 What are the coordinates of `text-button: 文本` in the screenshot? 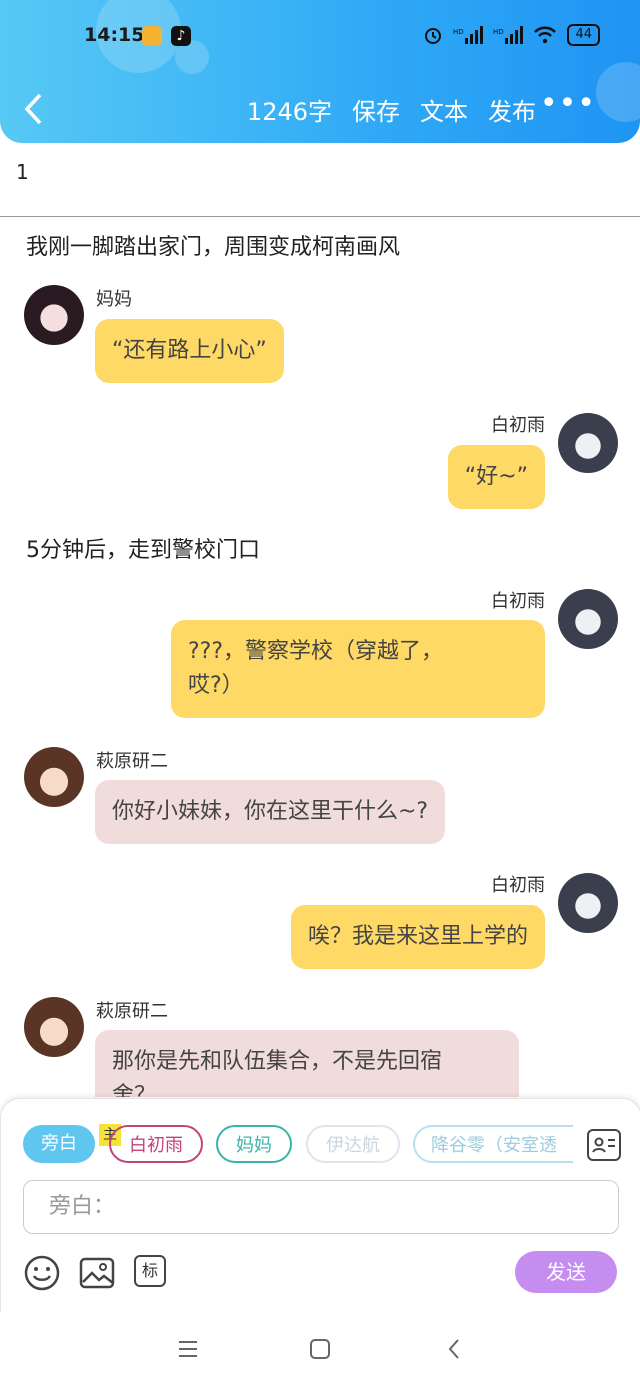 It's located at (444, 109).